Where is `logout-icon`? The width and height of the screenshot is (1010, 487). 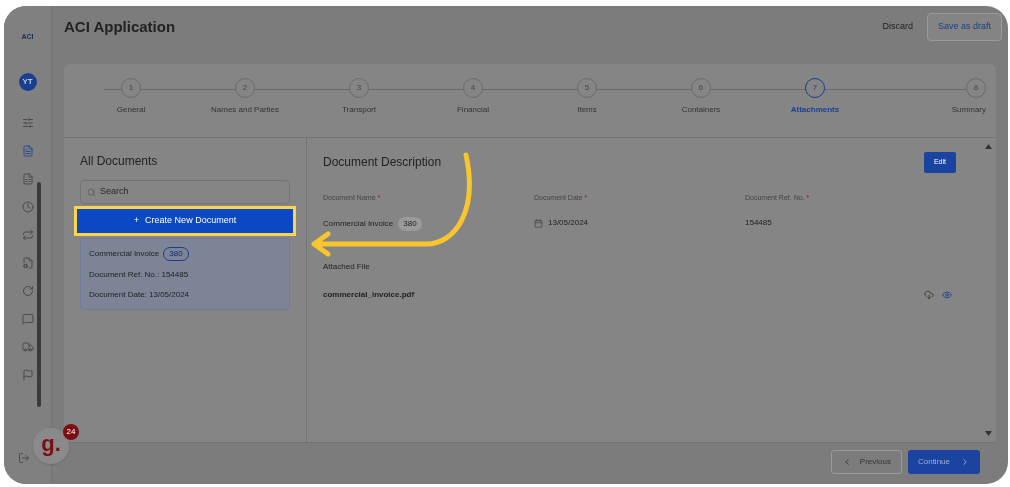 logout-icon is located at coordinates (24, 458).